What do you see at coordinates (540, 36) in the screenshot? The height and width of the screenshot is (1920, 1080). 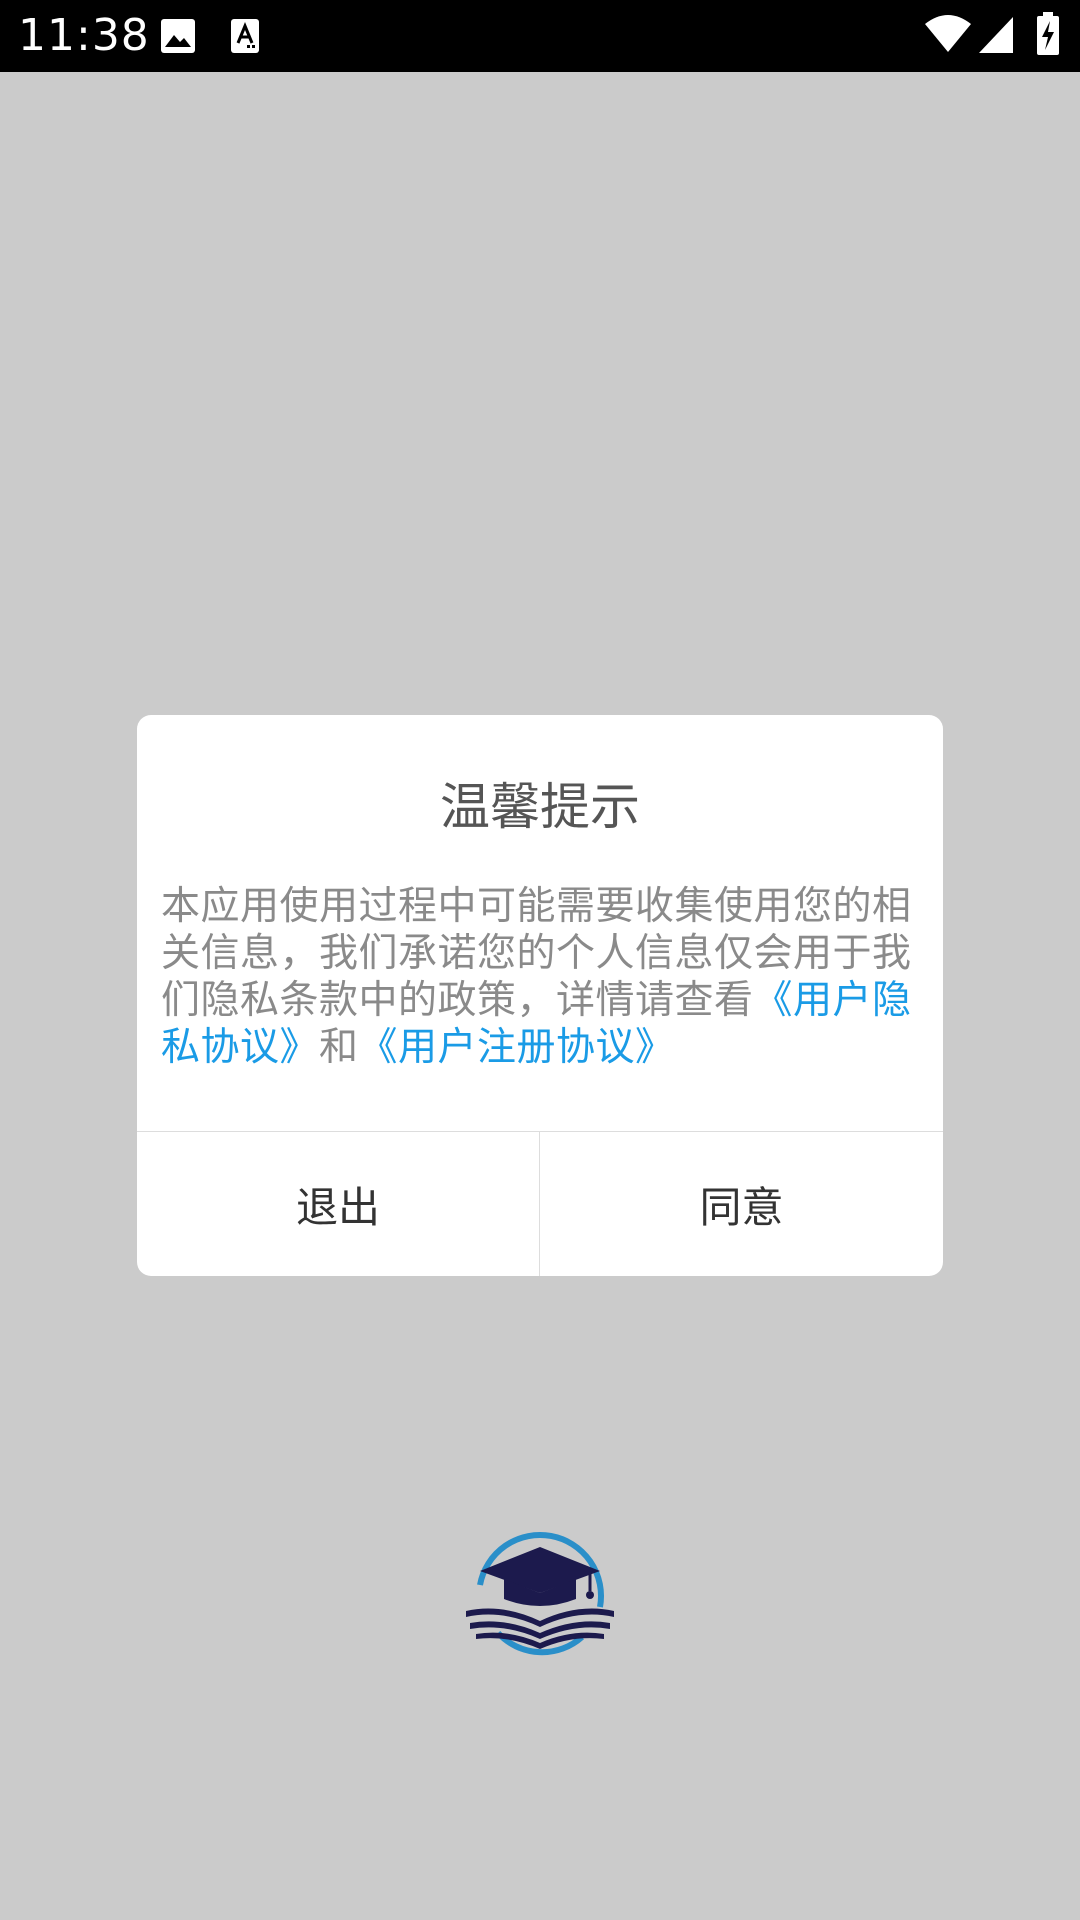 I see `status-bar: 11:38` at bounding box center [540, 36].